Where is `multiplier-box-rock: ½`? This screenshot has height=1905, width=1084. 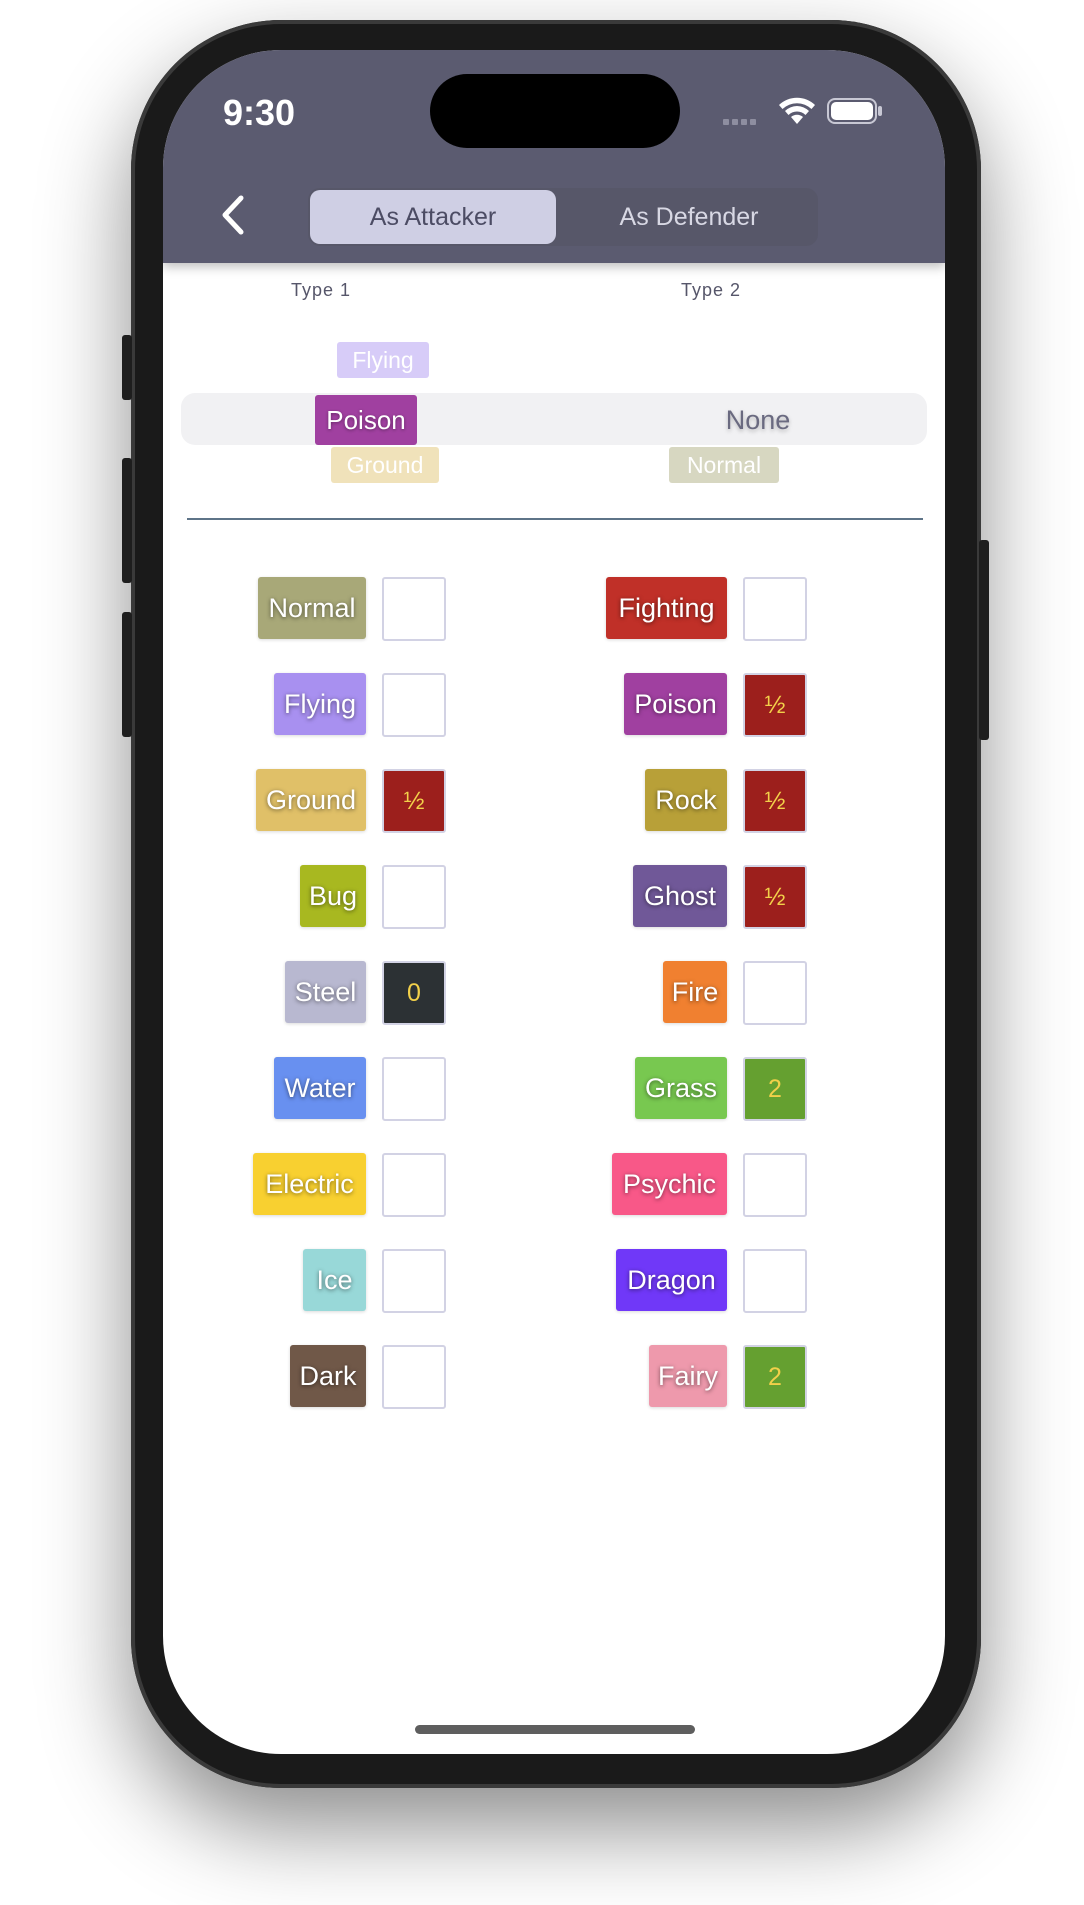 multiplier-box-rock: ½ is located at coordinates (775, 801).